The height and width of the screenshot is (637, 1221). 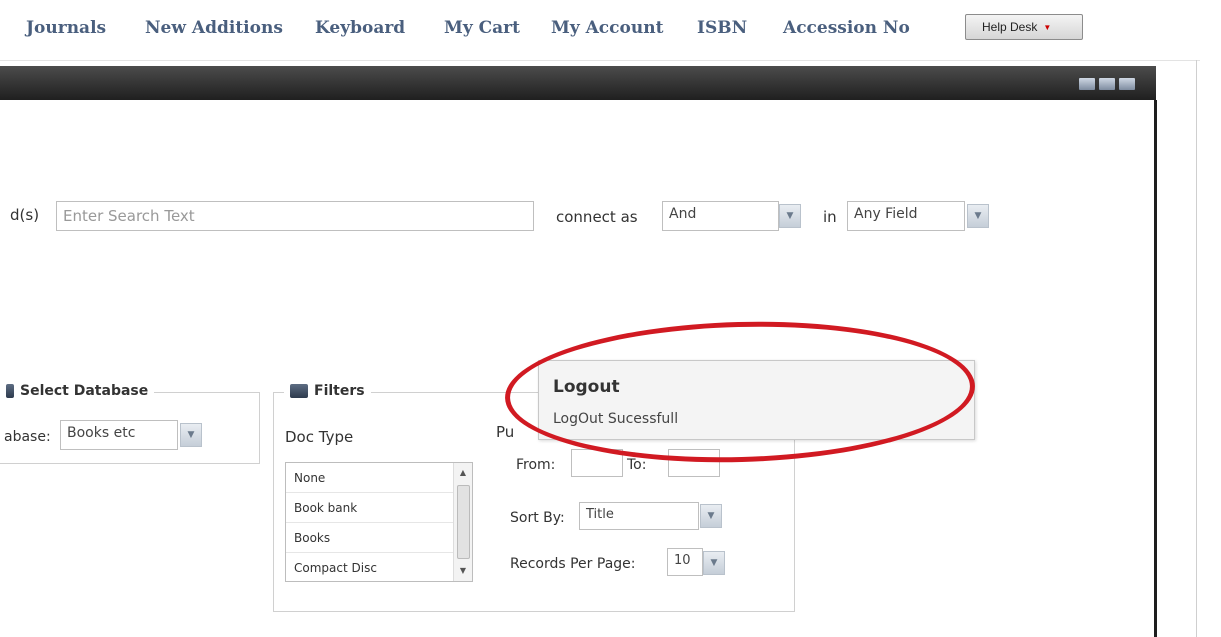 I want to click on database-icon, so click(x=10, y=391).